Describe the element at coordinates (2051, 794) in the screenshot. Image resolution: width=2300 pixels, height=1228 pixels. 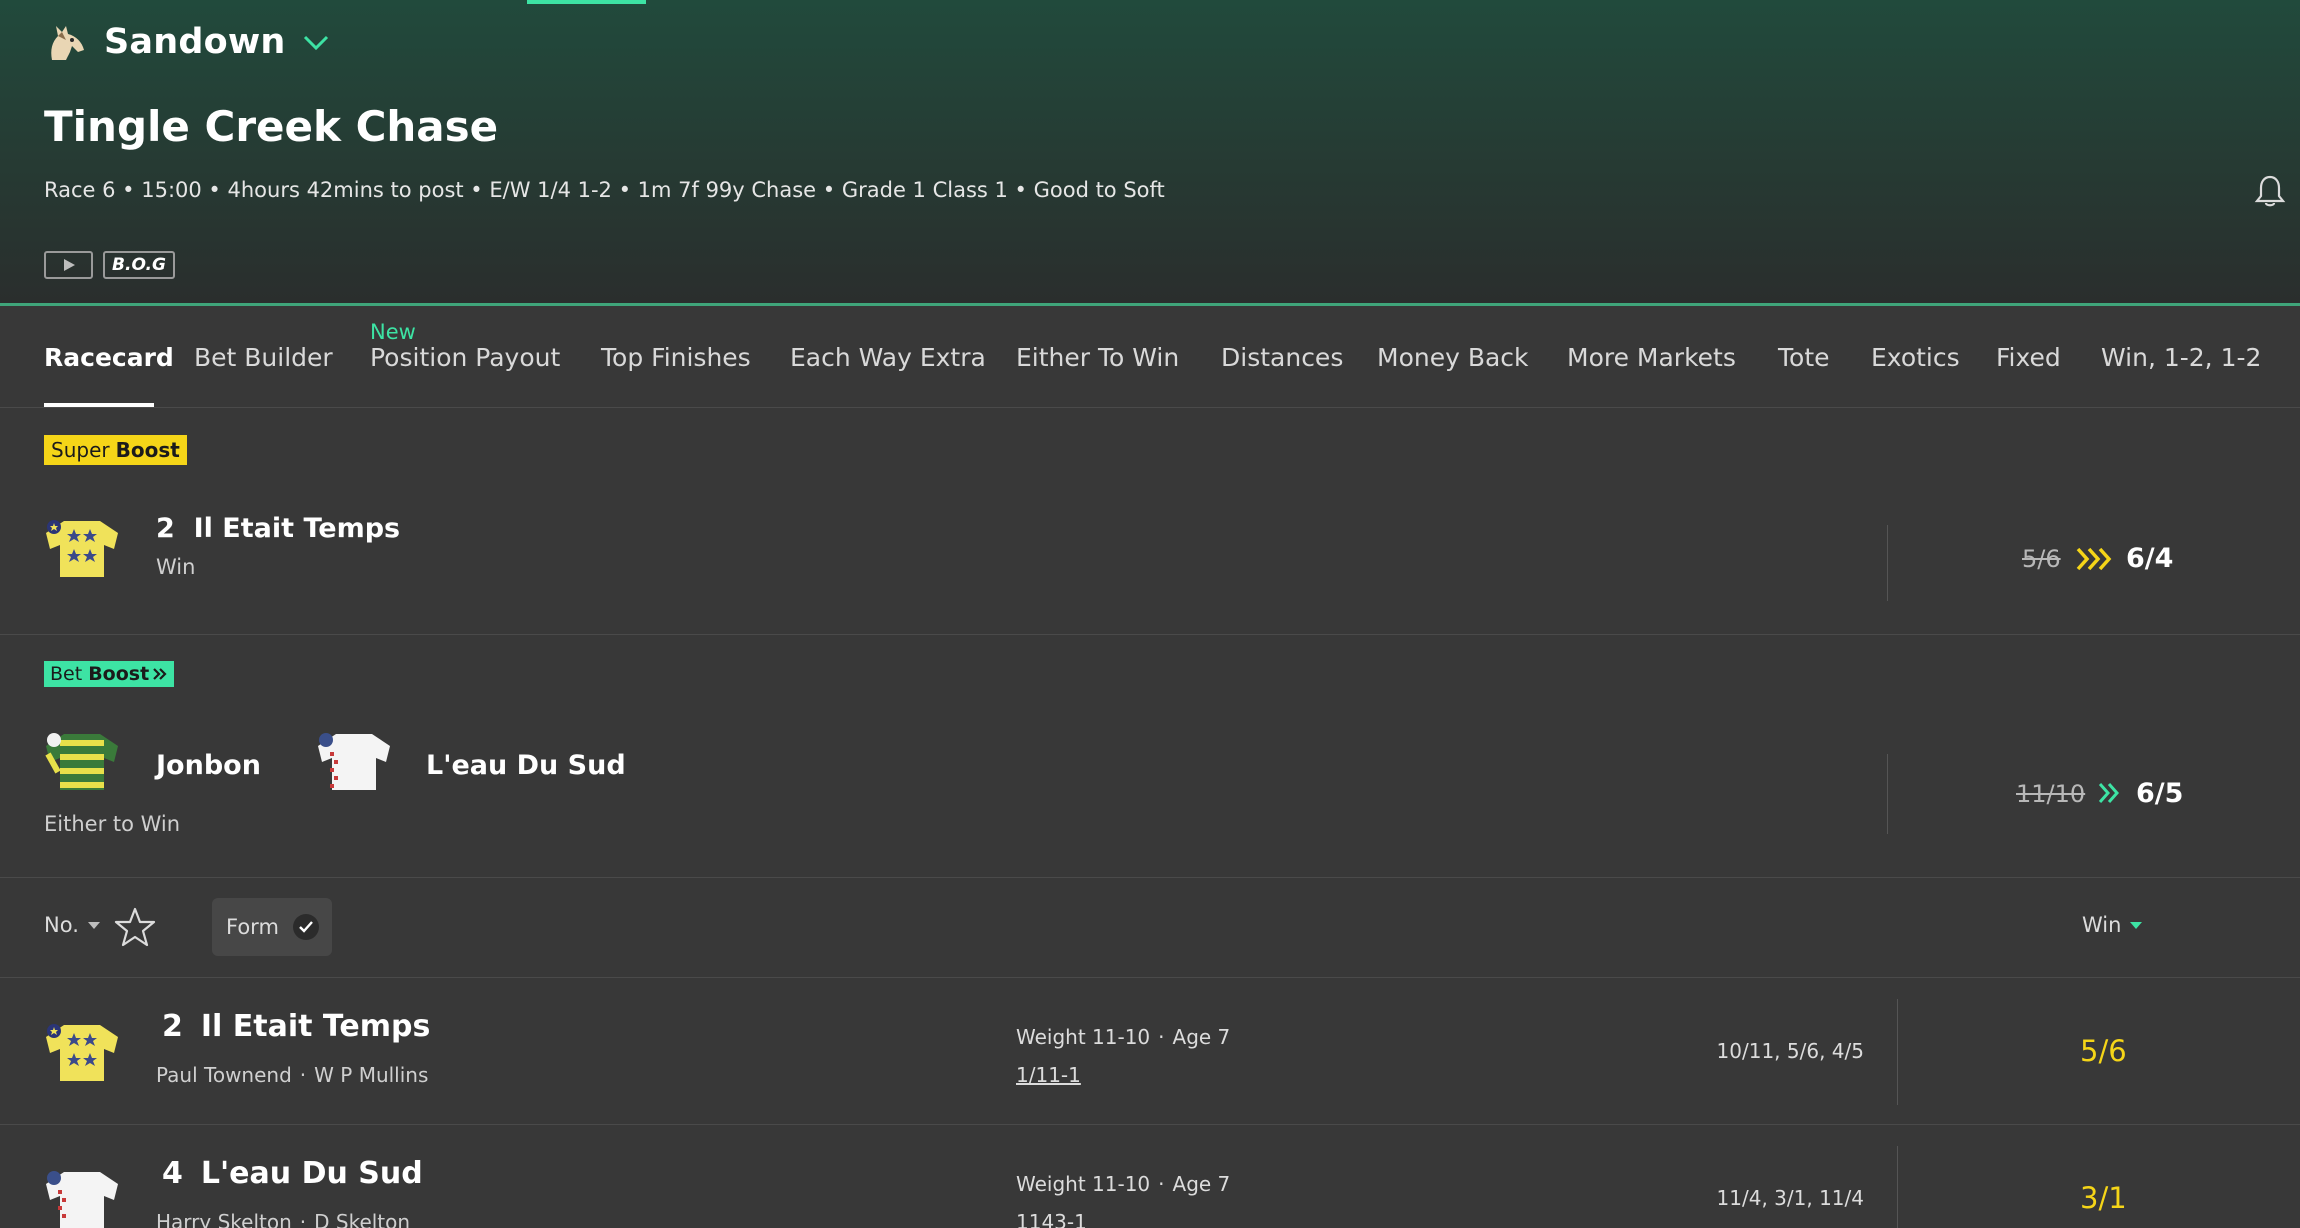
I see `old-odds: 11/10` at that location.